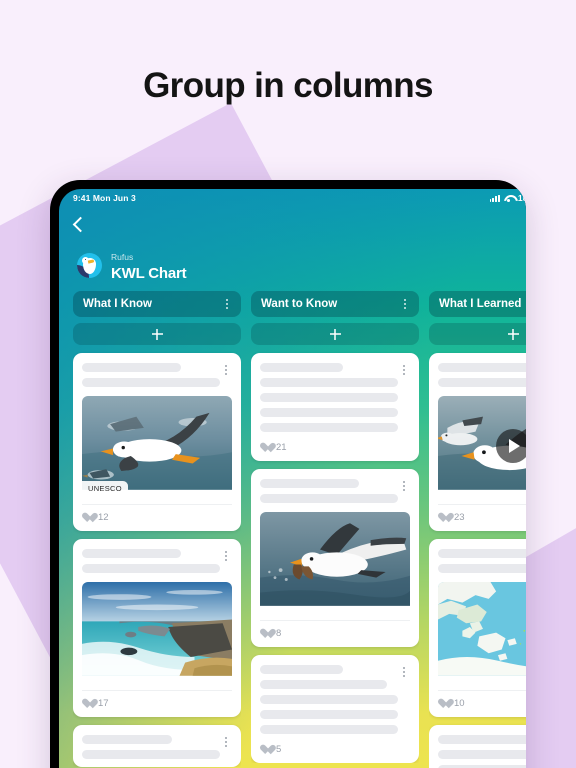 The width and height of the screenshot is (576, 768). Describe the element at coordinates (78, 225) in the screenshot. I see `chevron-left-icon` at that location.